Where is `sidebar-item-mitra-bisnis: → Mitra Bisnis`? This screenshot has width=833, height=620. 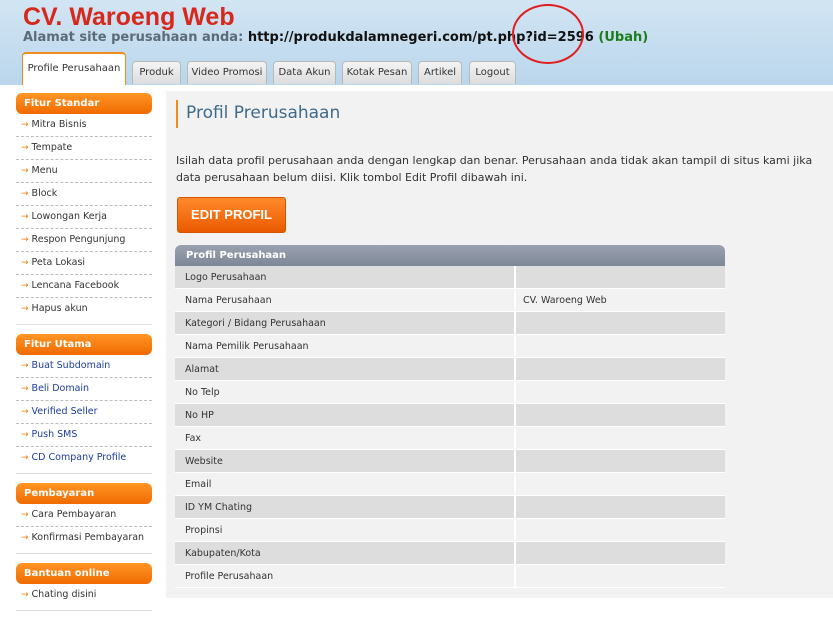
sidebar-item-mitra-bisnis: → Mitra Bisnis is located at coordinates (84, 125).